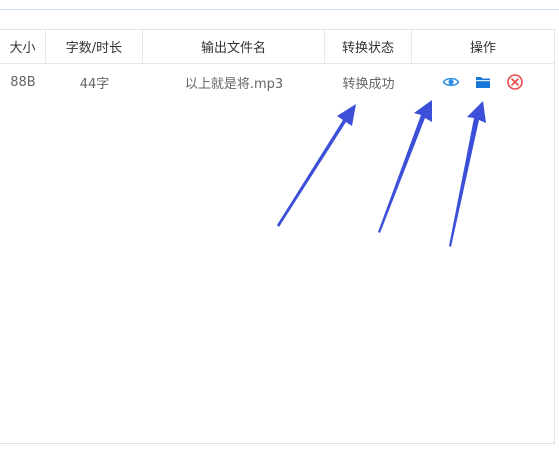  I want to click on delete-button, so click(515, 82).